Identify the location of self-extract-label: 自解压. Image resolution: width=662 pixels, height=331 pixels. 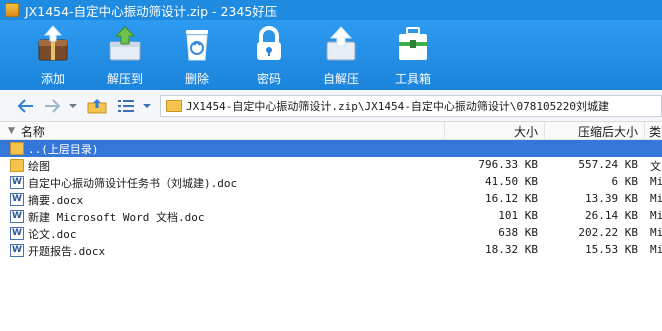
(340, 79).